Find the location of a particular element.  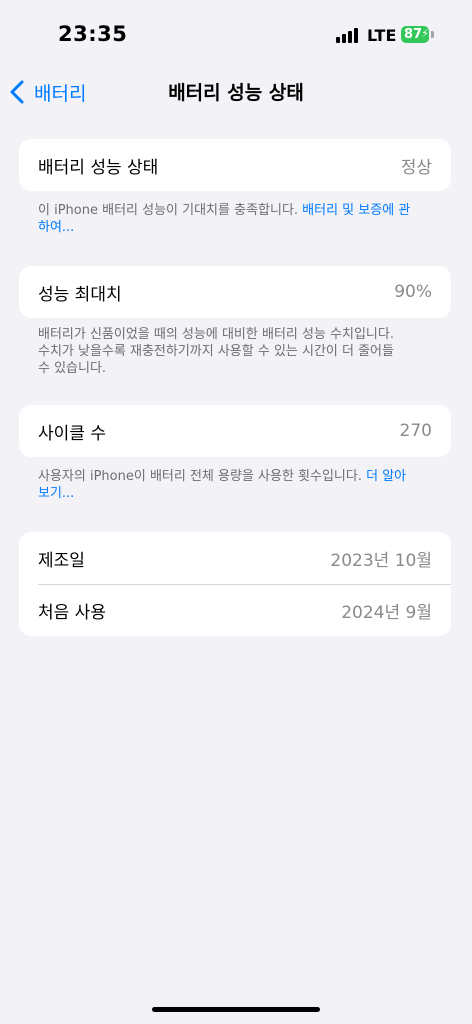

maximum-capacity-card: 성능 최대치 90% is located at coordinates (235, 292).